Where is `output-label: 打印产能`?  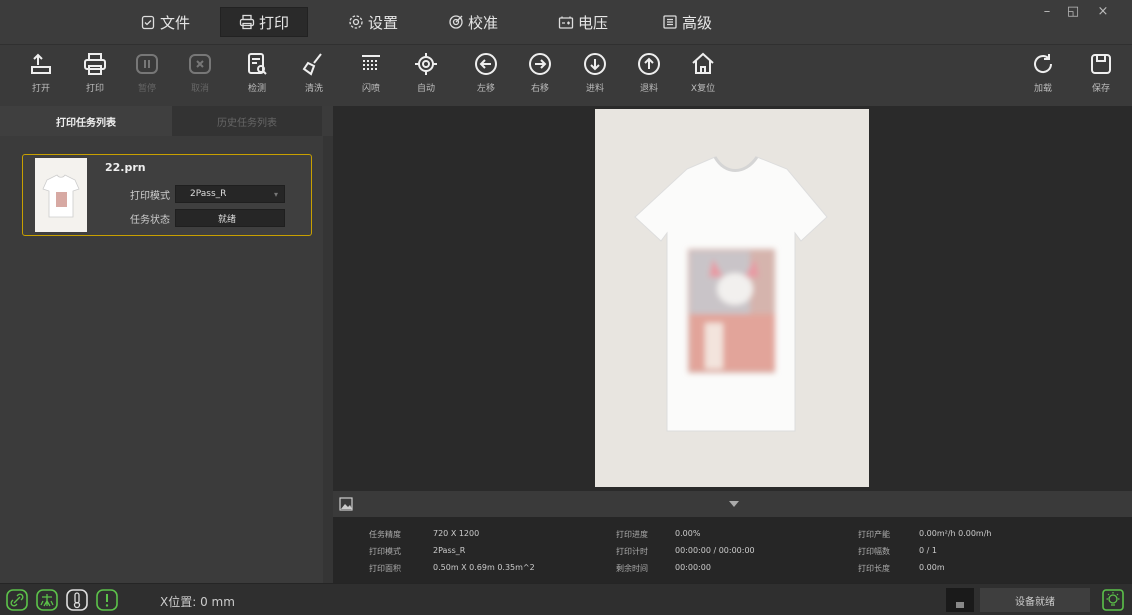 output-label: 打印产能 is located at coordinates (874, 534).